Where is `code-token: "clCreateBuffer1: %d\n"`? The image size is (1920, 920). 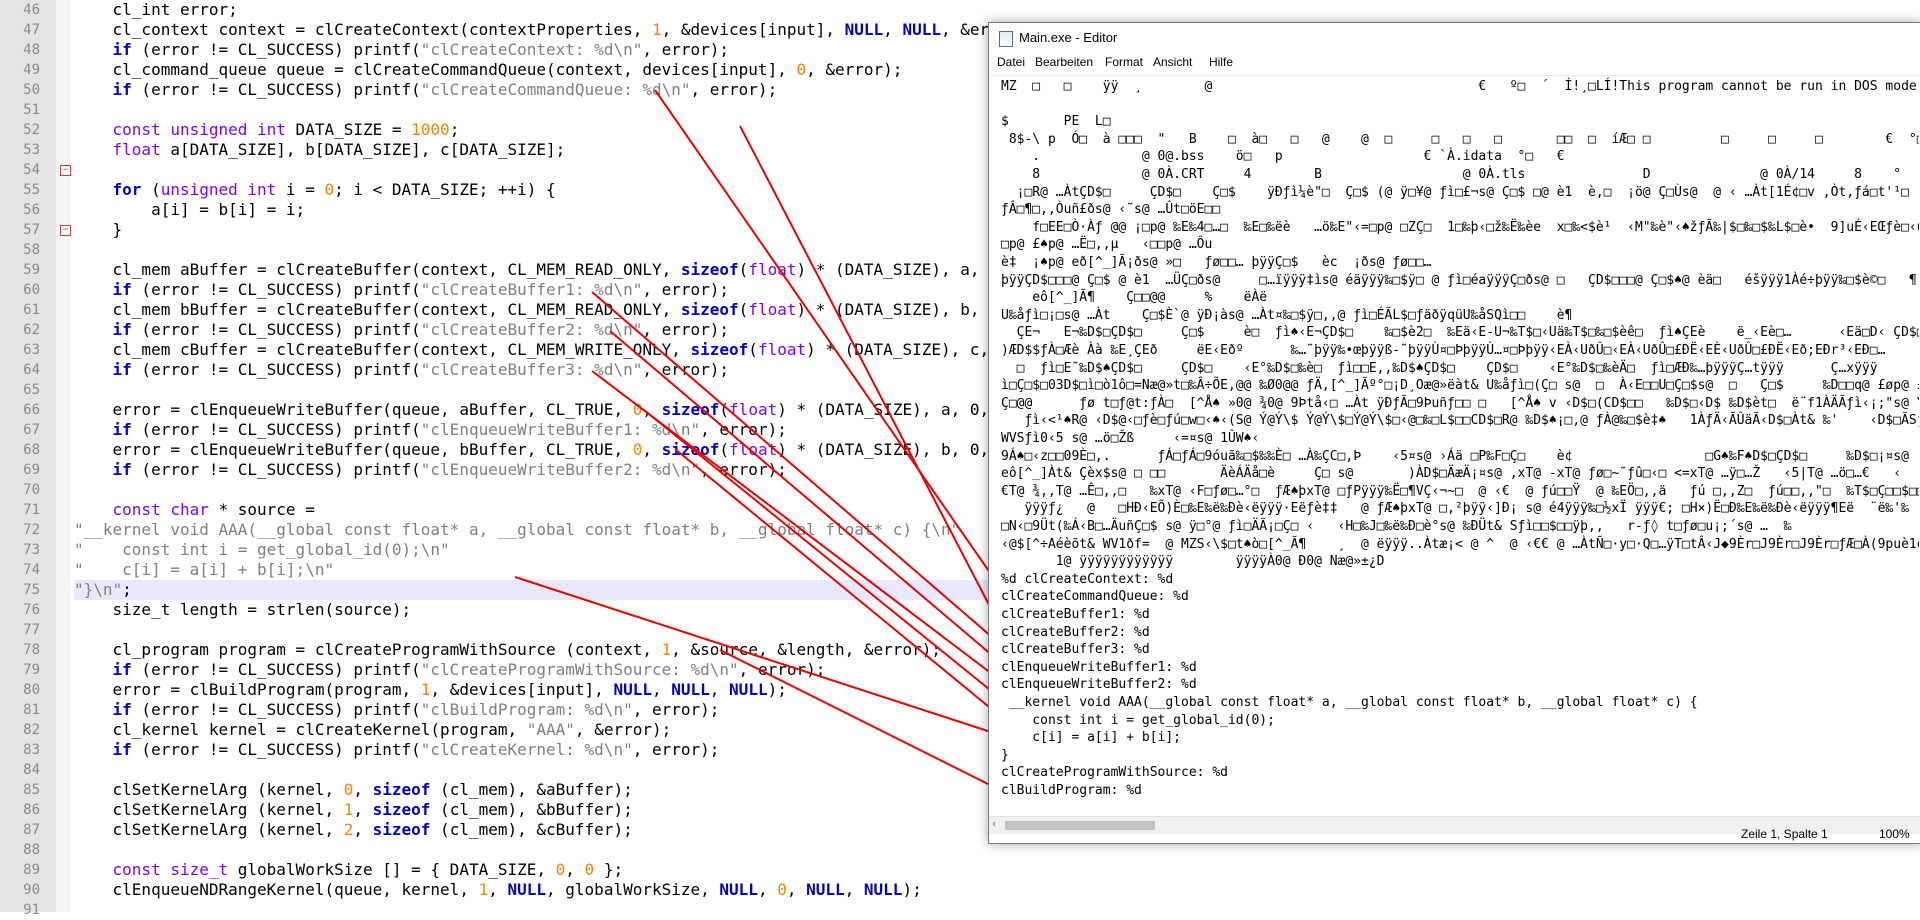 code-token: "clCreateBuffer1: %d\n" is located at coordinates (531, 289).